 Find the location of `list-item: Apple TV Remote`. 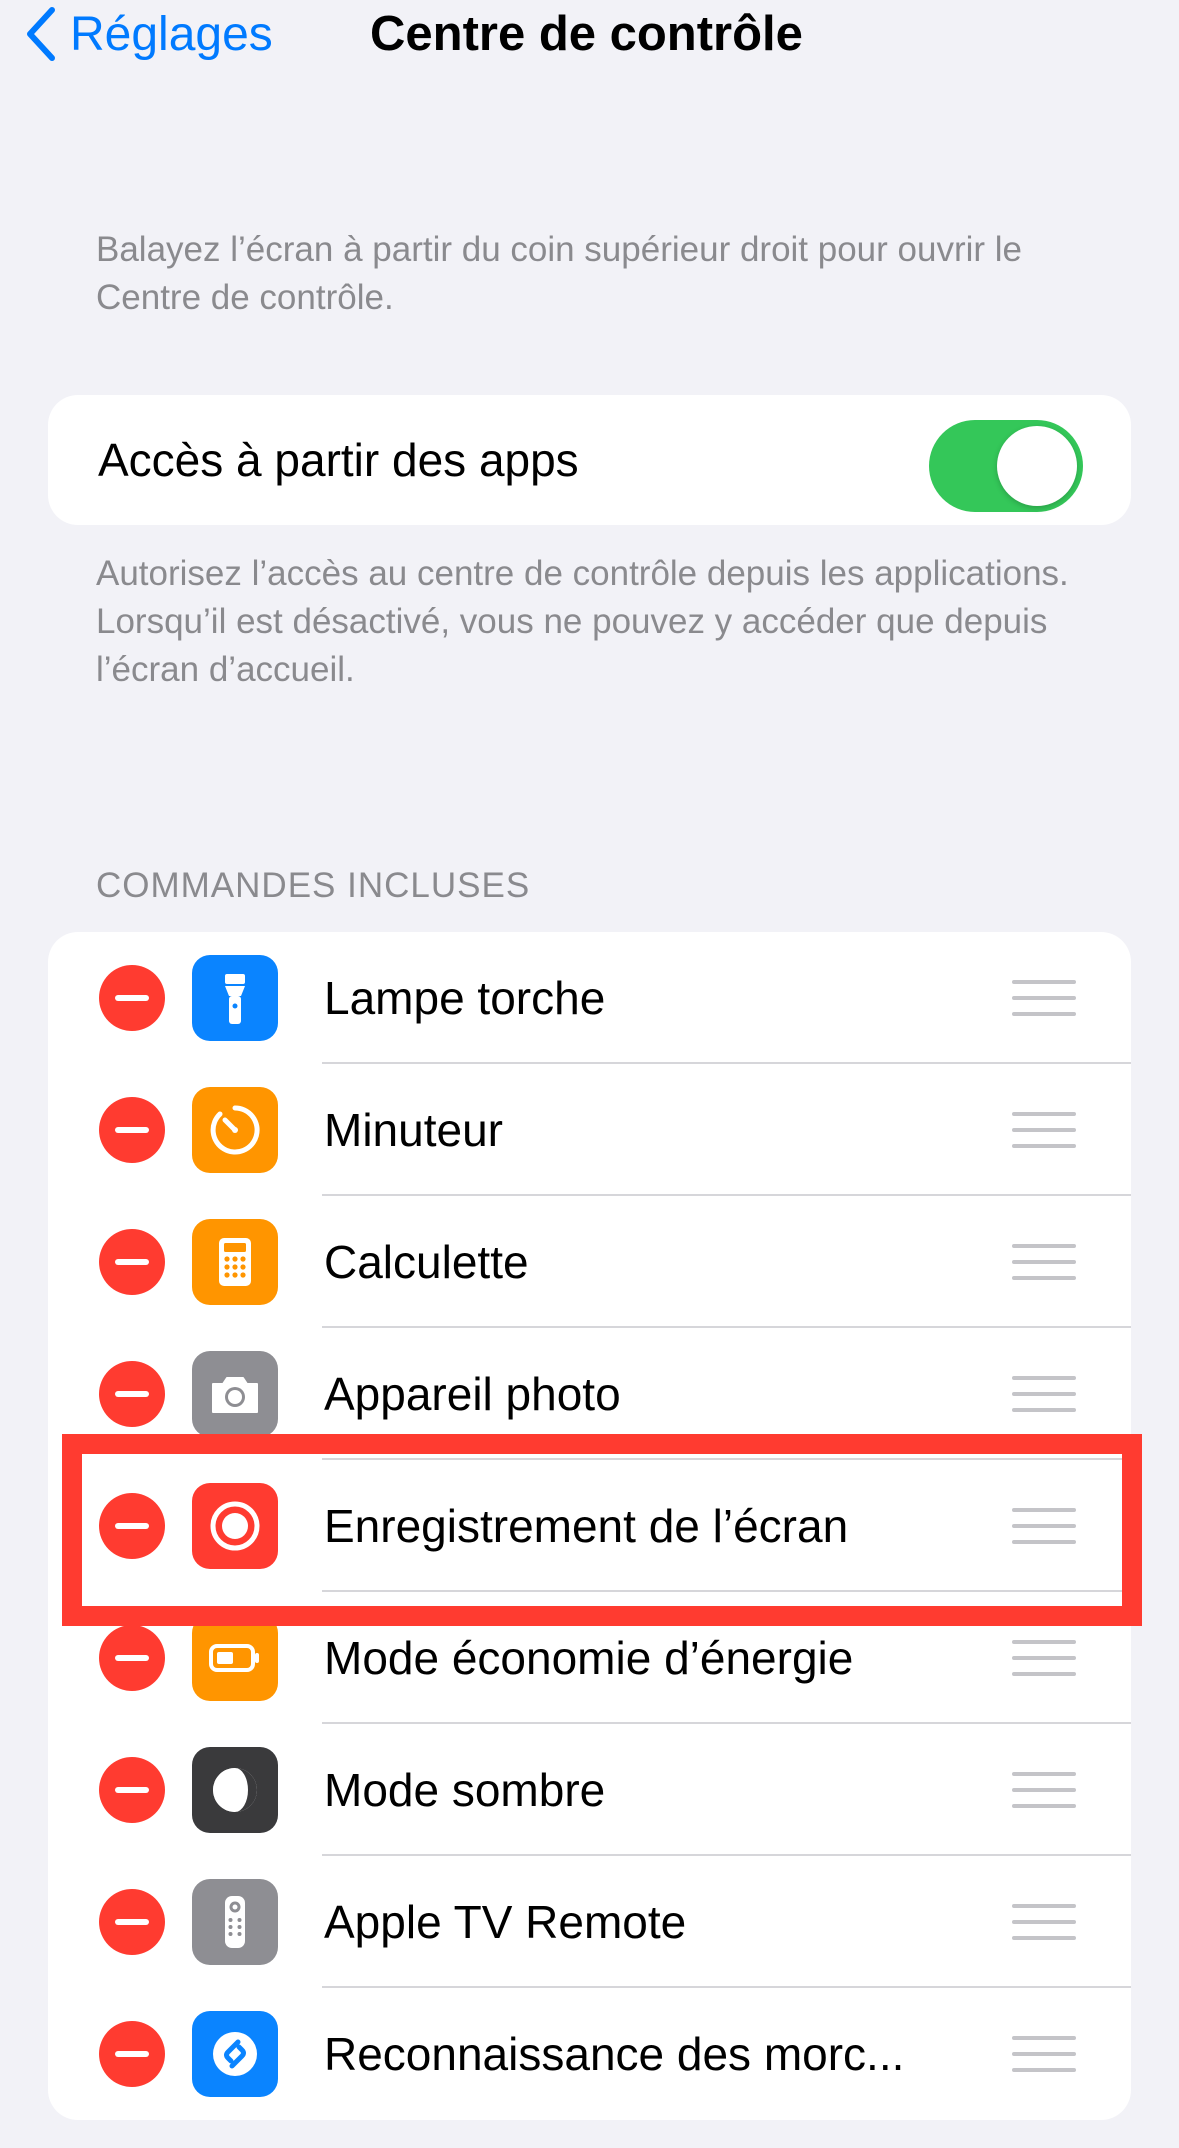

list-item: Apple TV Remote is located at coordinates (589, 1922).